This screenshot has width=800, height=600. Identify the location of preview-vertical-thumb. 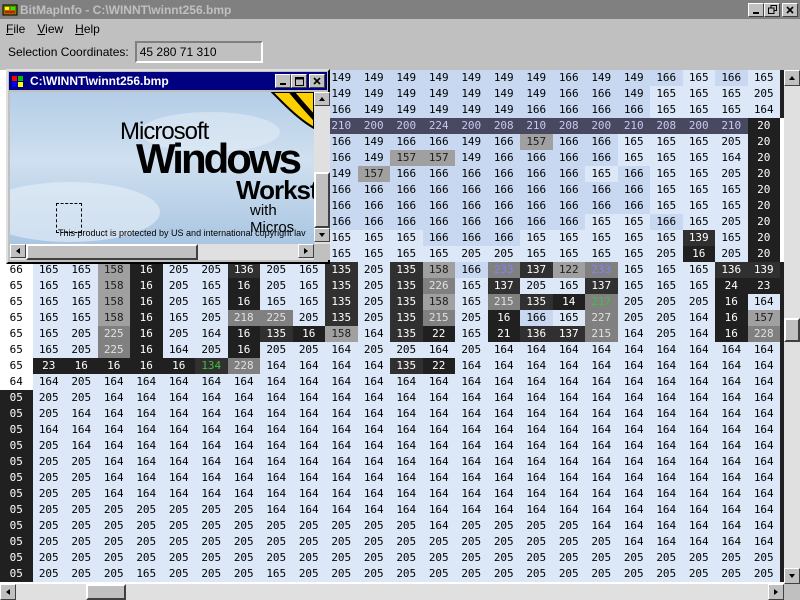
(322, 200).